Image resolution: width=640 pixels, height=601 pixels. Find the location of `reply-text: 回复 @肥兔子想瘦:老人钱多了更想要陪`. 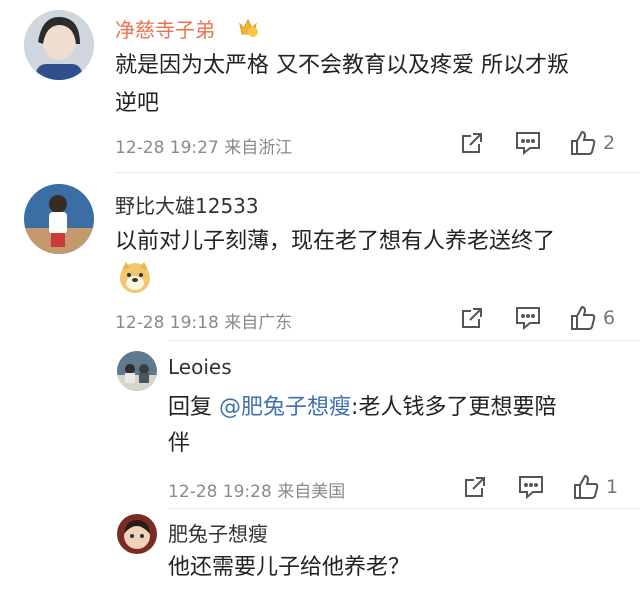

reply-text: 回复 @肥兔子想瘦:老人钱多了更想要陪 is located at coordinates (362, 408).